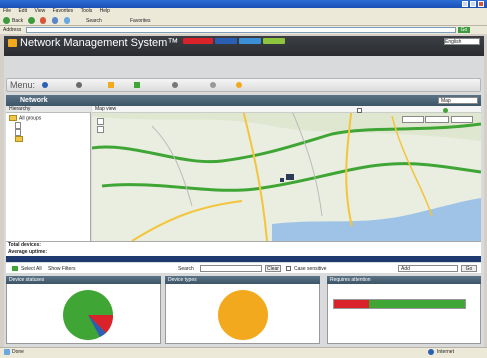  Describe the element at coordinates (43, 20) in the screenshot. I see `stop-icon` at that location.